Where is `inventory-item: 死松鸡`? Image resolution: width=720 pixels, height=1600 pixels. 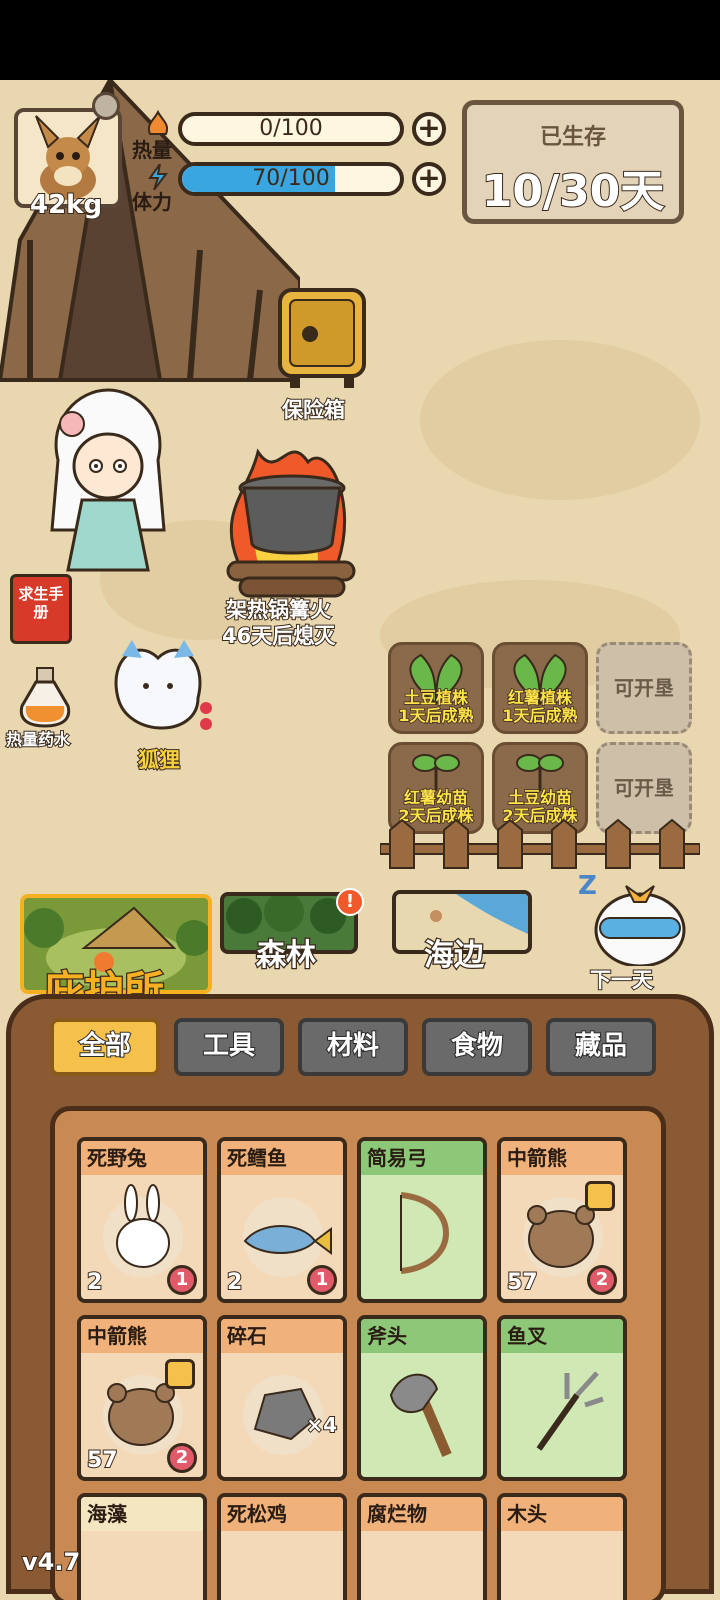 inventory-item: 死松鸡 is located at coordinates (282, 1546).